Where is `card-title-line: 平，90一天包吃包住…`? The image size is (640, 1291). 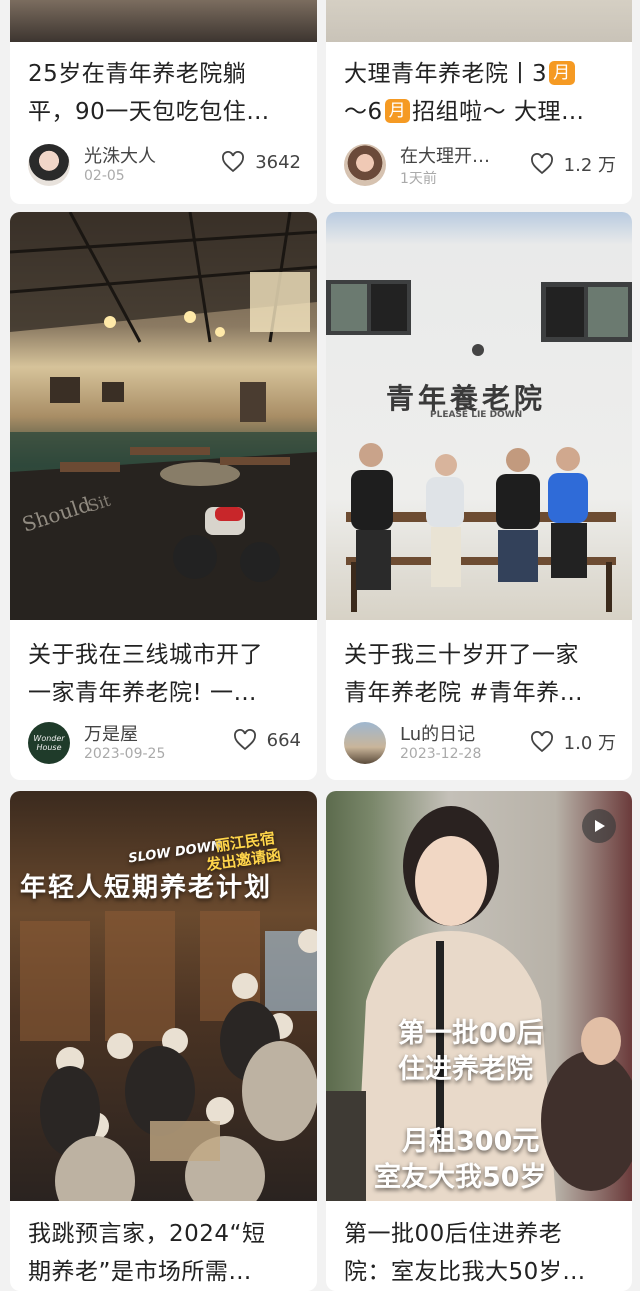 card-title-line: 平，90一天包吃包住… is located at coordinates (149, 112).